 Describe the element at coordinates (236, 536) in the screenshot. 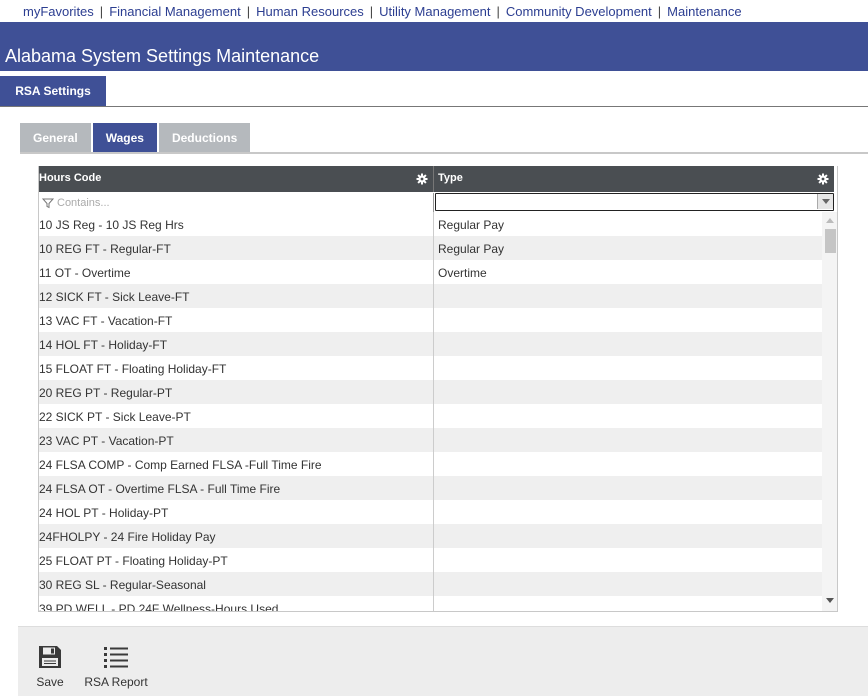

I see `hours-code-cell: 24FHOLPY - 24 Fire Holiday Pay` at that location.